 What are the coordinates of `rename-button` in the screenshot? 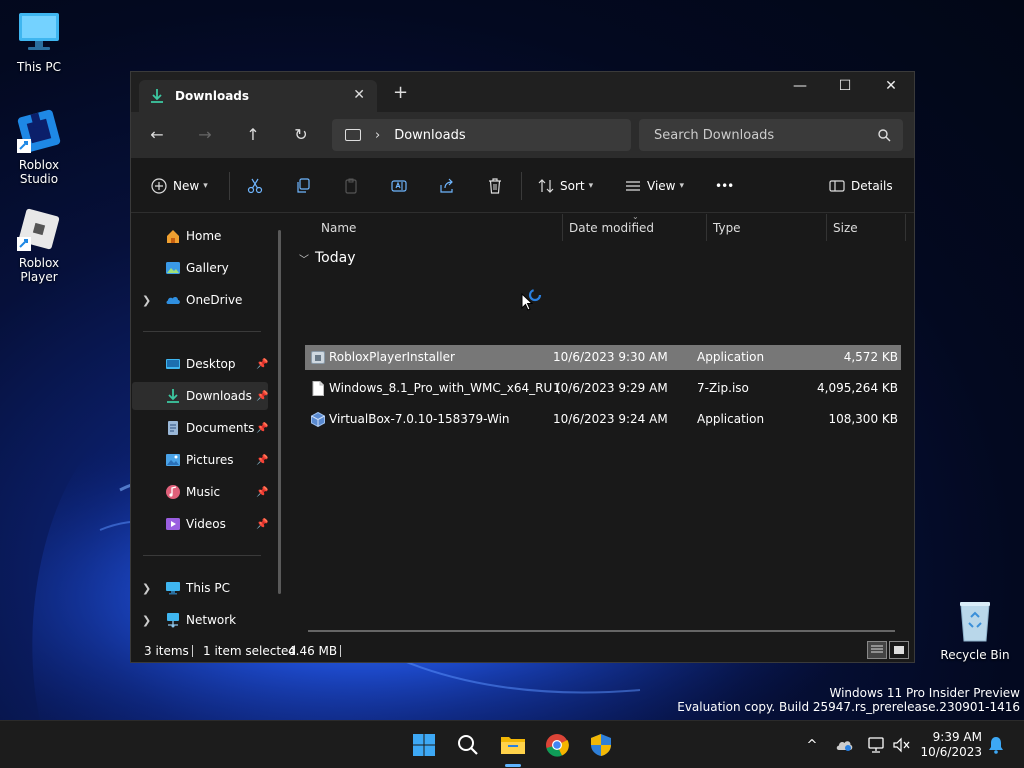 It's located at (399, 185).